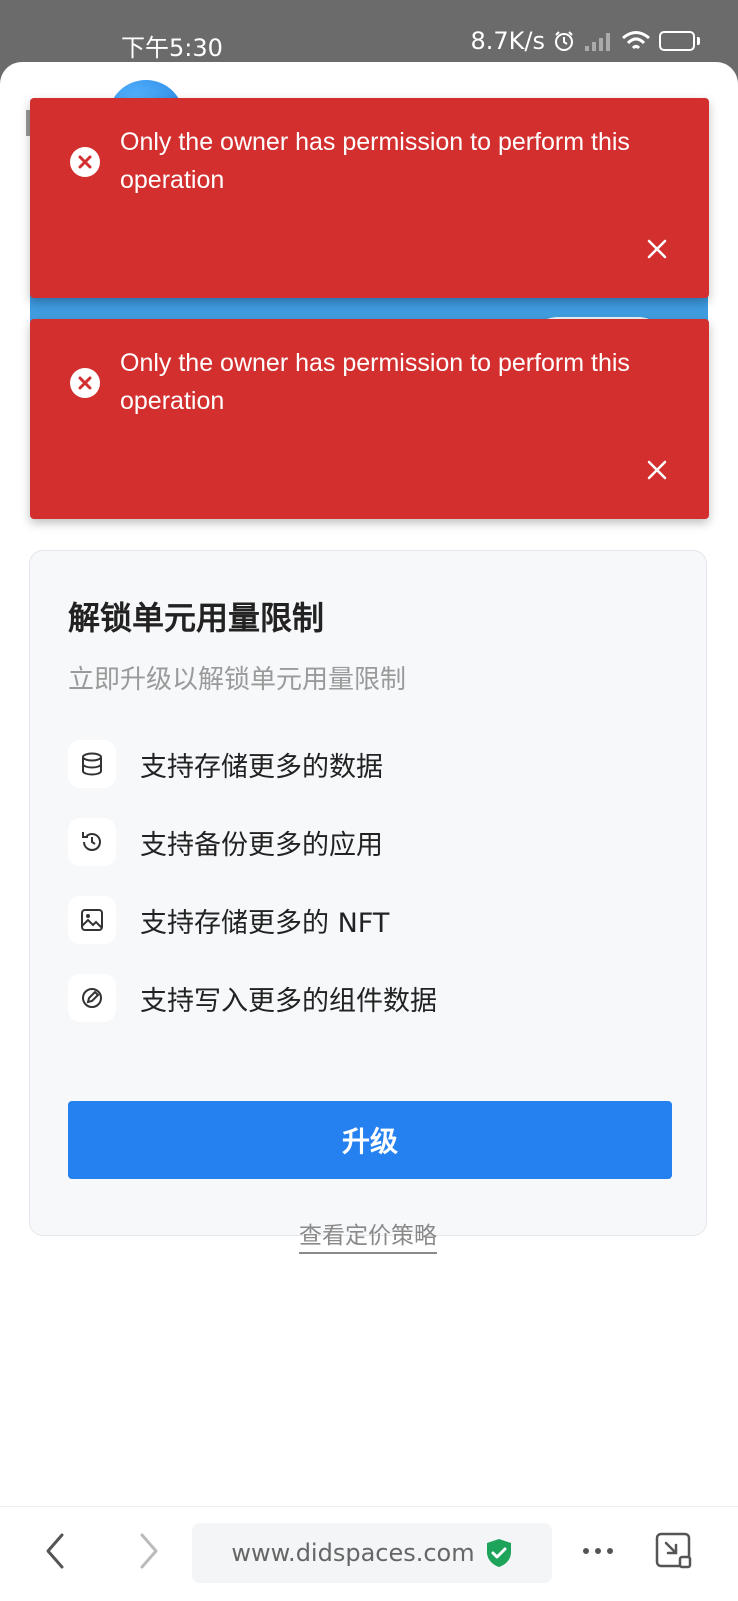  I want to click on back-icon, so click(56, 1551).